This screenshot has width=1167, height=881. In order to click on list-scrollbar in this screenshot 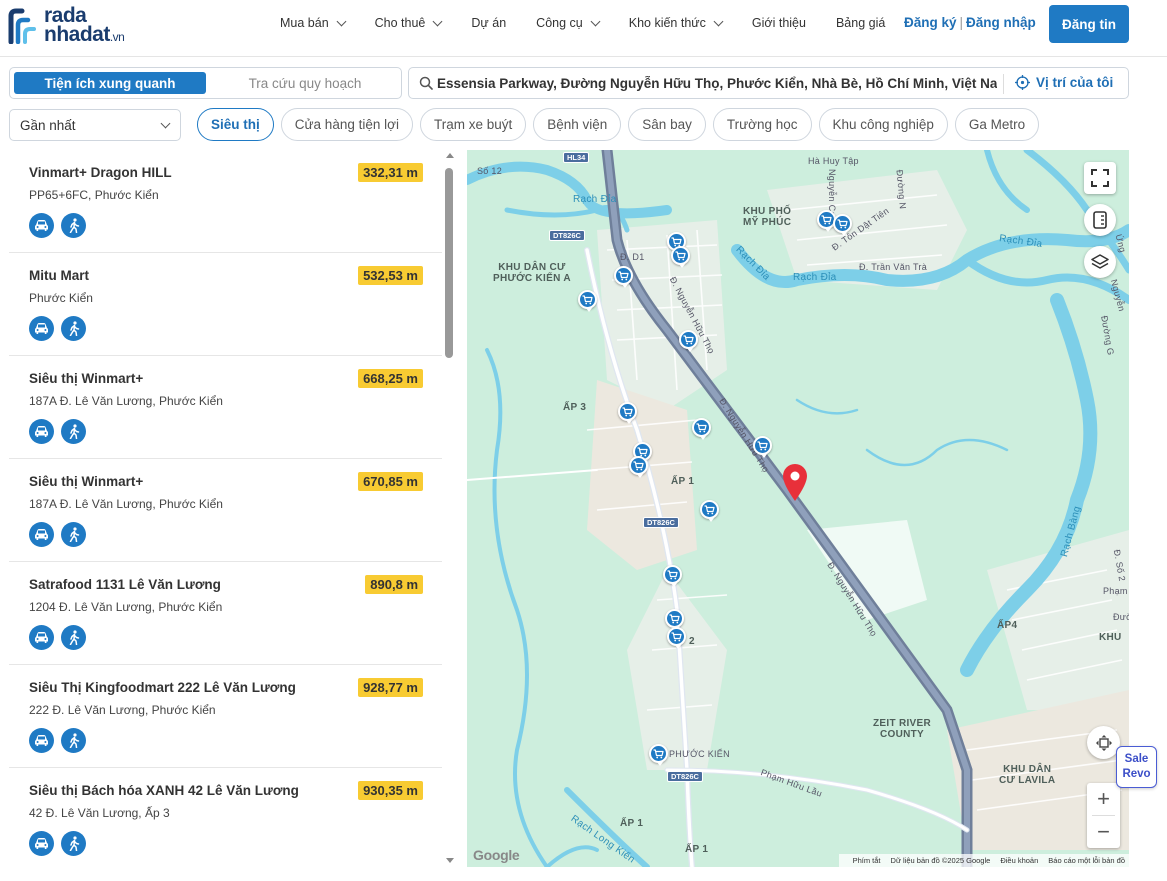, I will do `click(450, 508)`.